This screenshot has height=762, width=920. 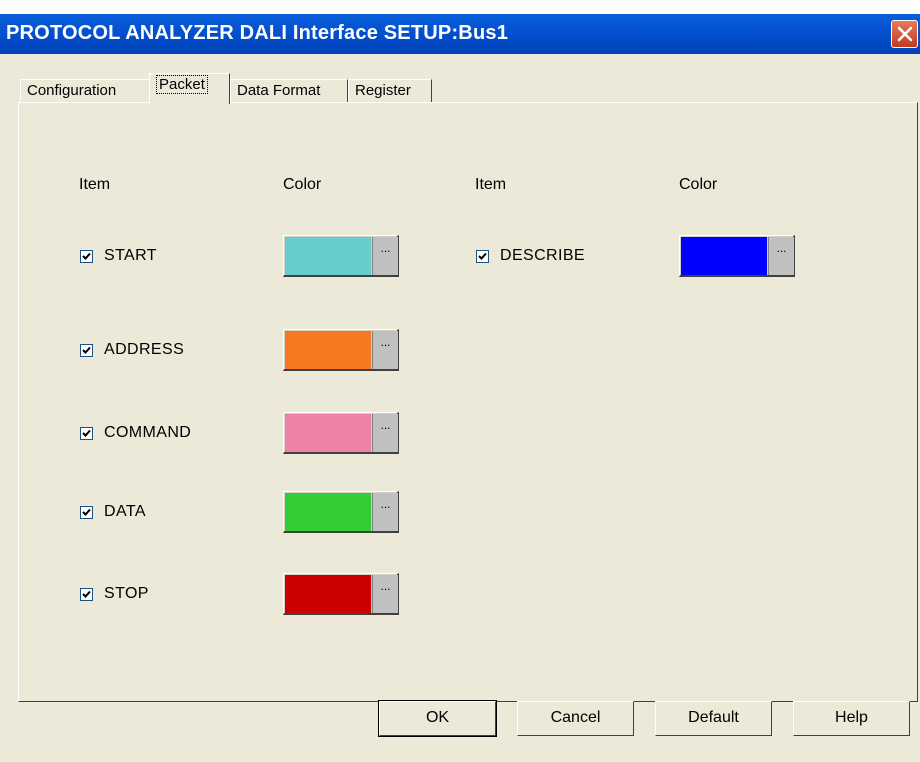 What do you see at coordinates (126, 593) in the screenshot?
I see `stop-label: STOP` at bounding box center [126, 593].